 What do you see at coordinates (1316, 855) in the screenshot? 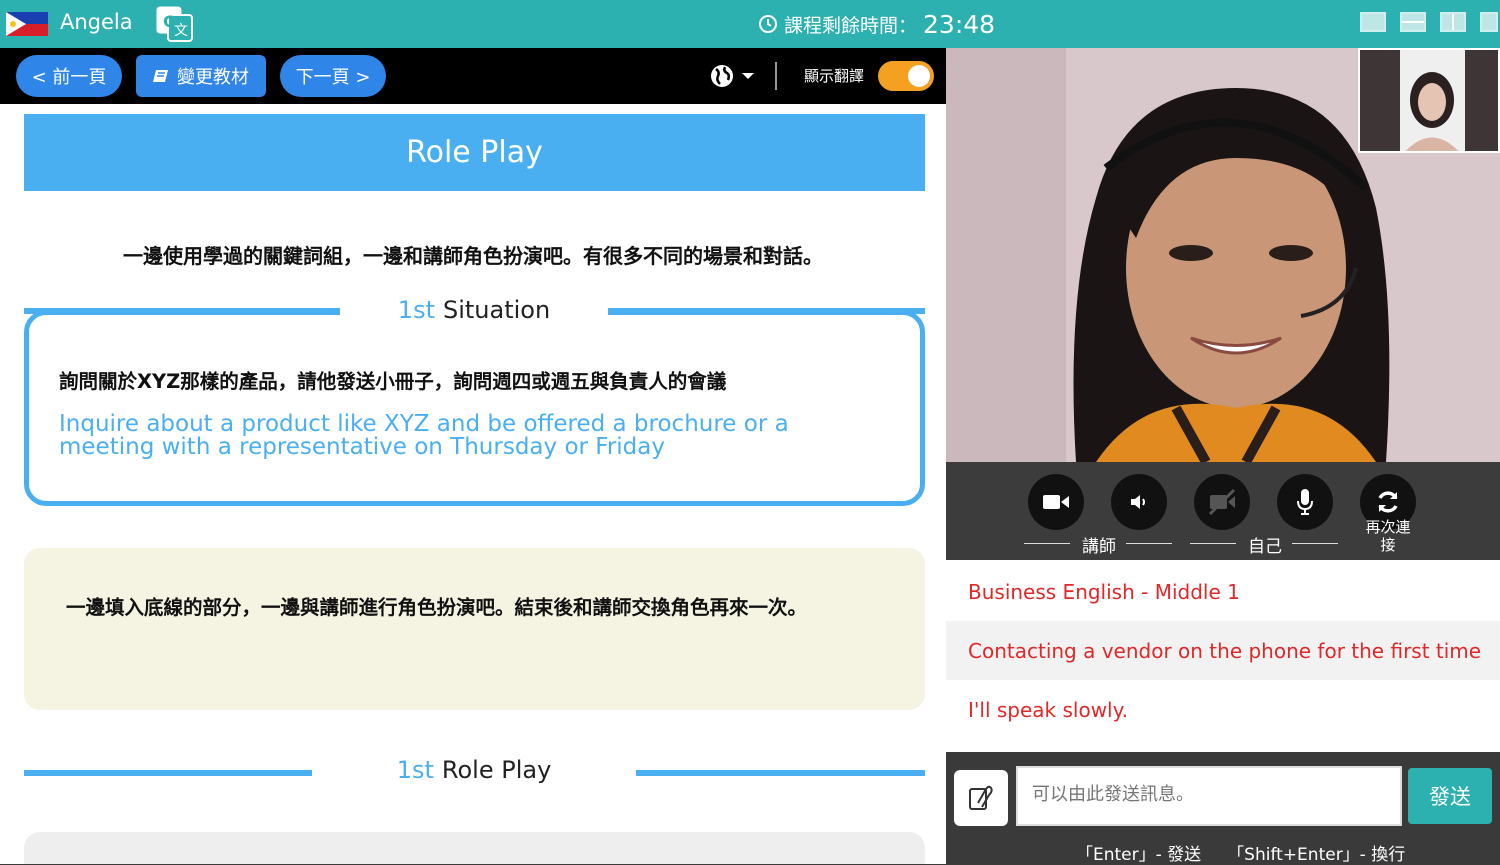
I see `hint-shift-enter: 「Shift+Enter」- 換行` at bounding box center [1316, 855].